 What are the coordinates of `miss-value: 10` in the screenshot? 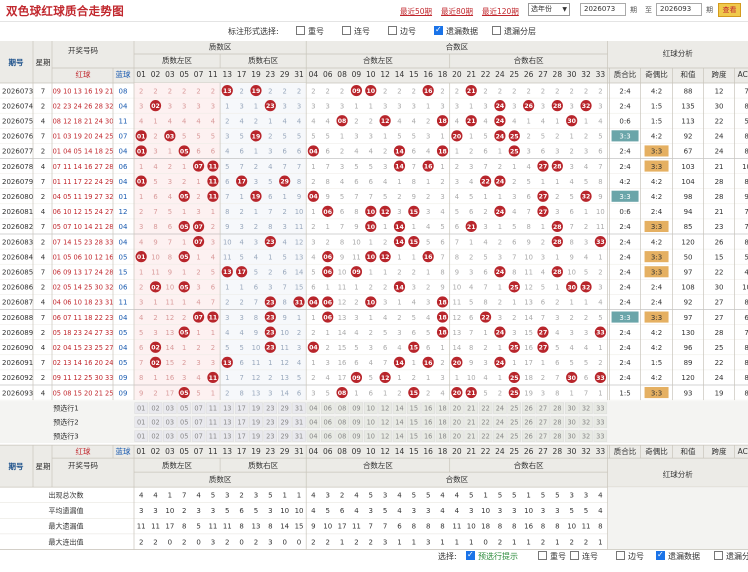 It's located at (299, 212).